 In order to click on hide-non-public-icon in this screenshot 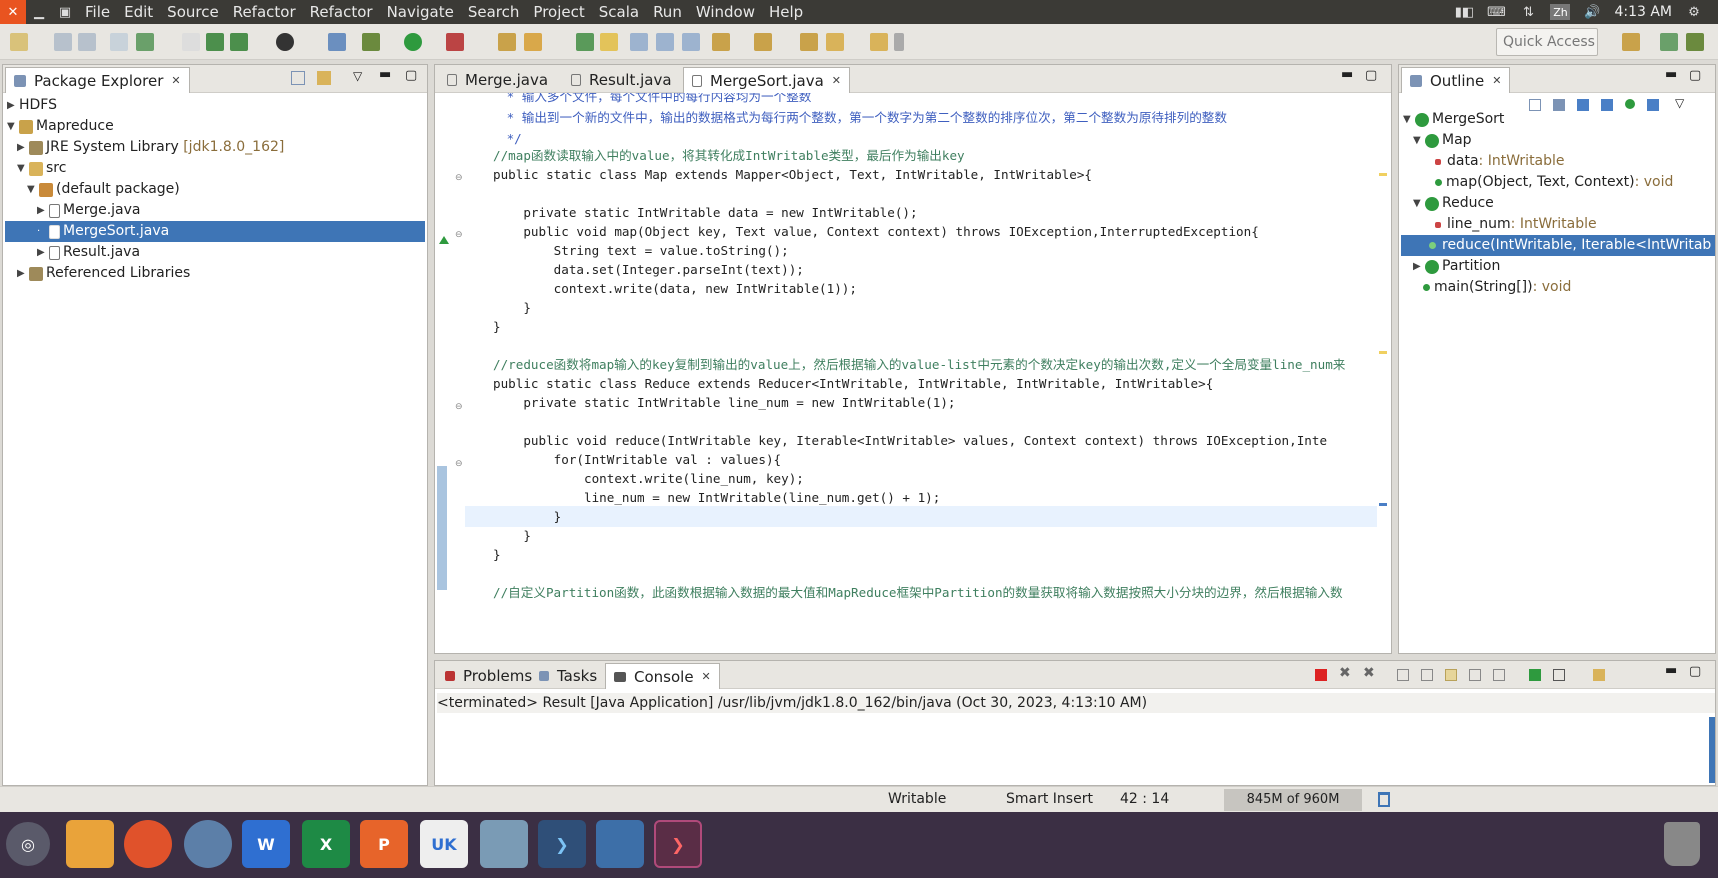, I will do `click(1630, 104)`.